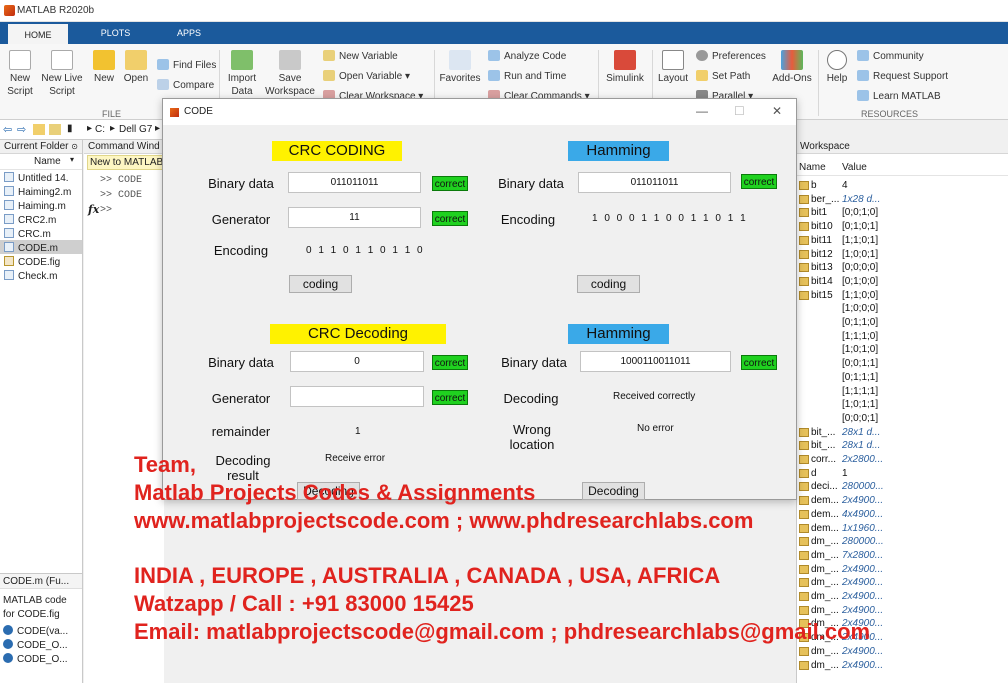  Describe the element at coordinates (20, 74) in the screenshot. I see `new-script-button: New Script` at that location.